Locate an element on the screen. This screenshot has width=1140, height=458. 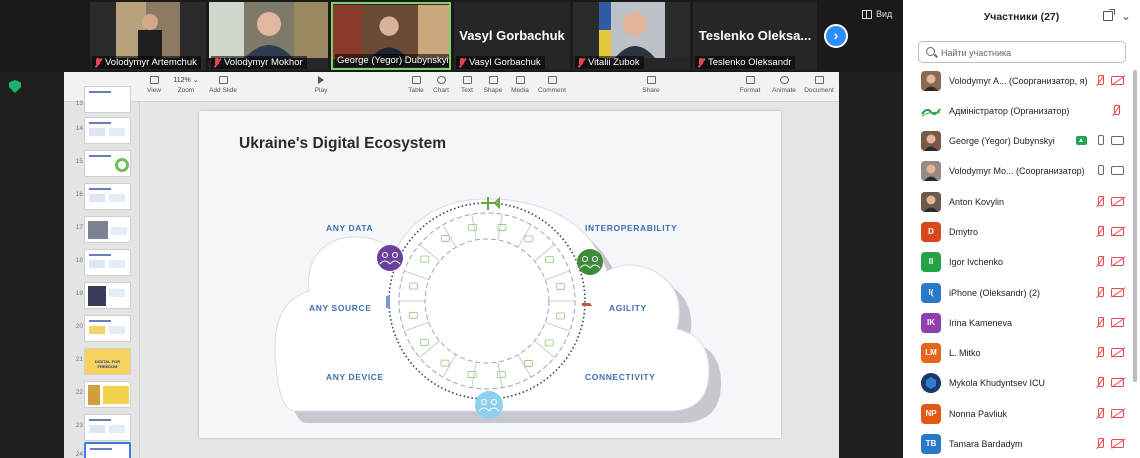
comment-tool: Comment is located at coordinates (552, 85).